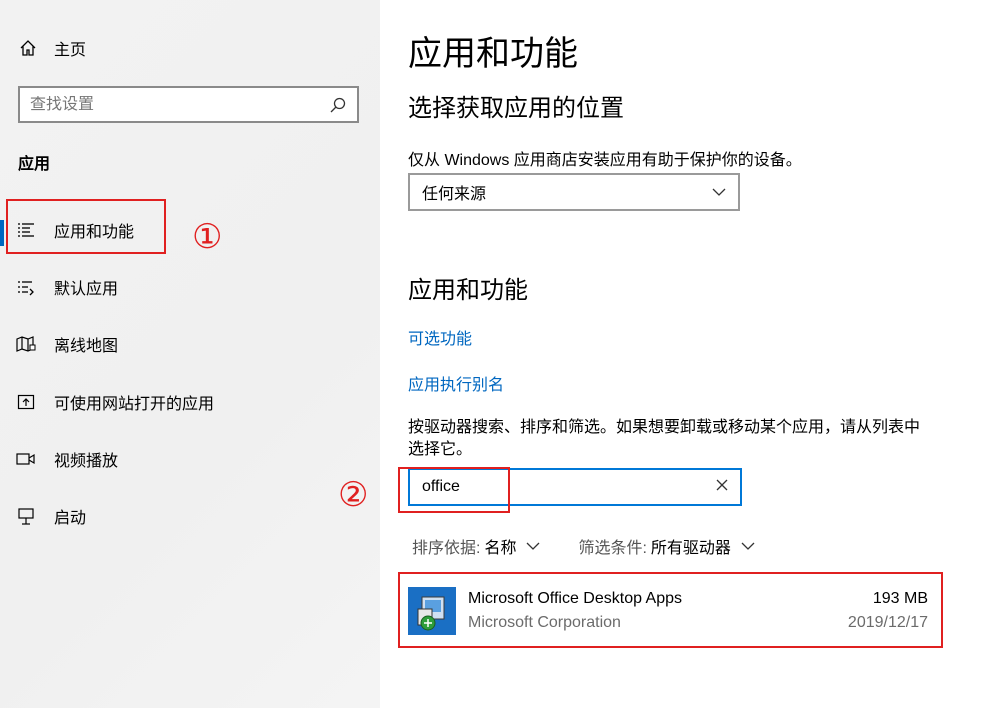  I want to click on app-source-value: 任何来源, so click(454, 194).